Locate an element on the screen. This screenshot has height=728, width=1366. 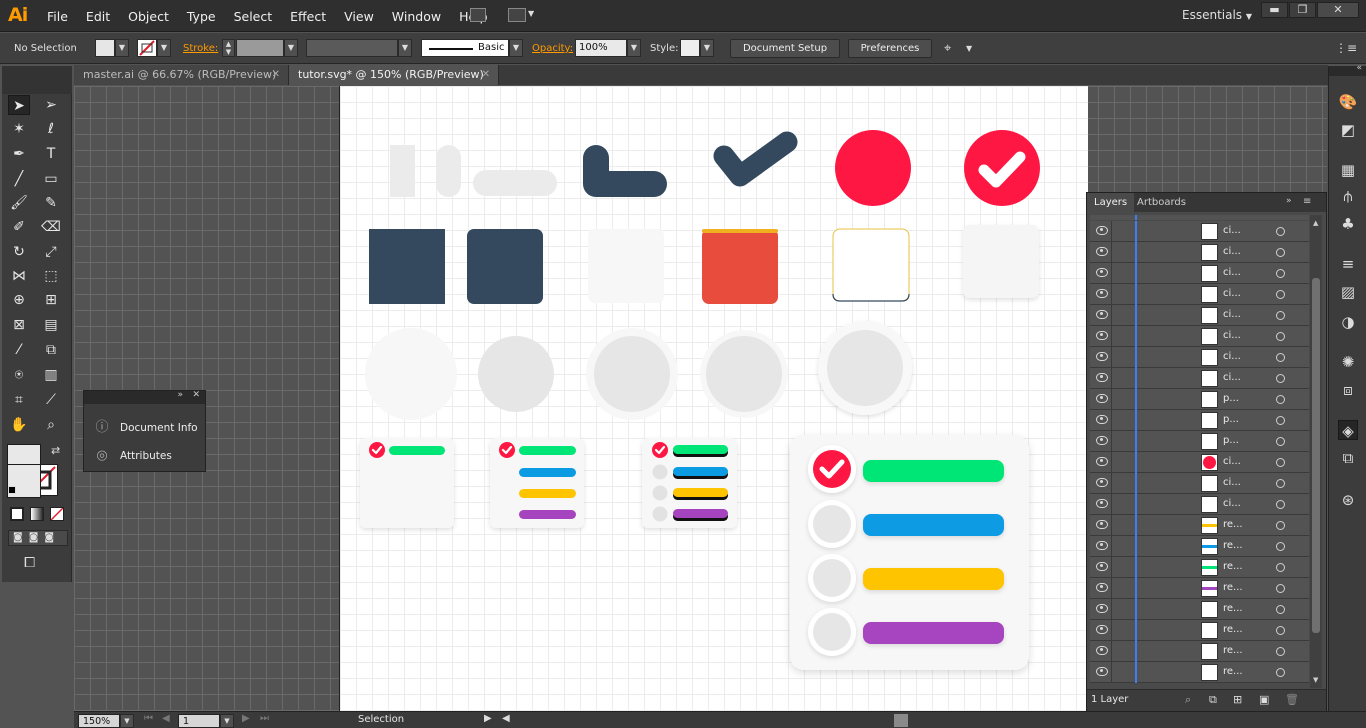
opacity-label: Opacity: is located at coordinates (552, 48).